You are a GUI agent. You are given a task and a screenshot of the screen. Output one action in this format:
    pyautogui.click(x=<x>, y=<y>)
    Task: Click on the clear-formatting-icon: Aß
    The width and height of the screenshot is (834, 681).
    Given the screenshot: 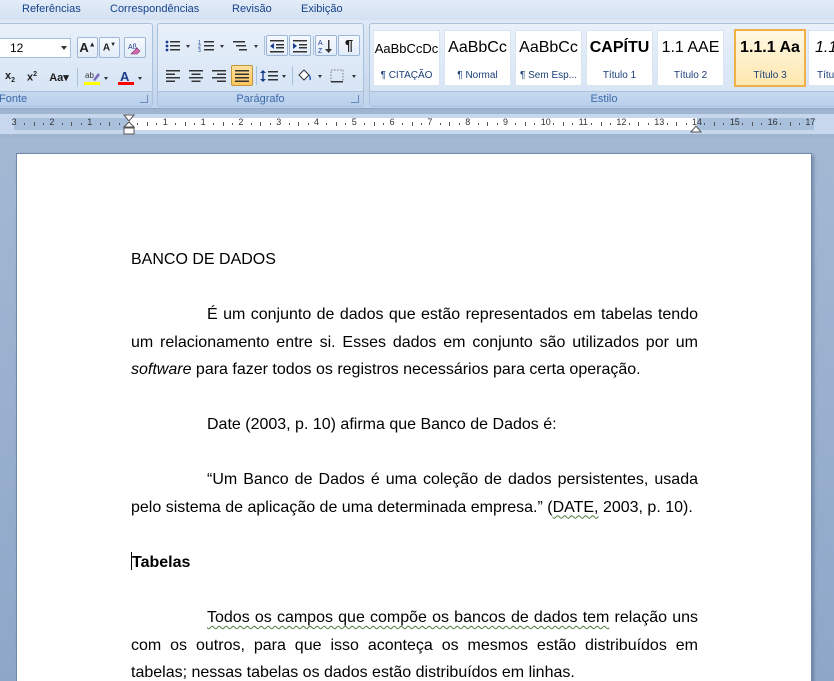 What is the action you would take?
    pyautogui.click(x=134, y=49)
    